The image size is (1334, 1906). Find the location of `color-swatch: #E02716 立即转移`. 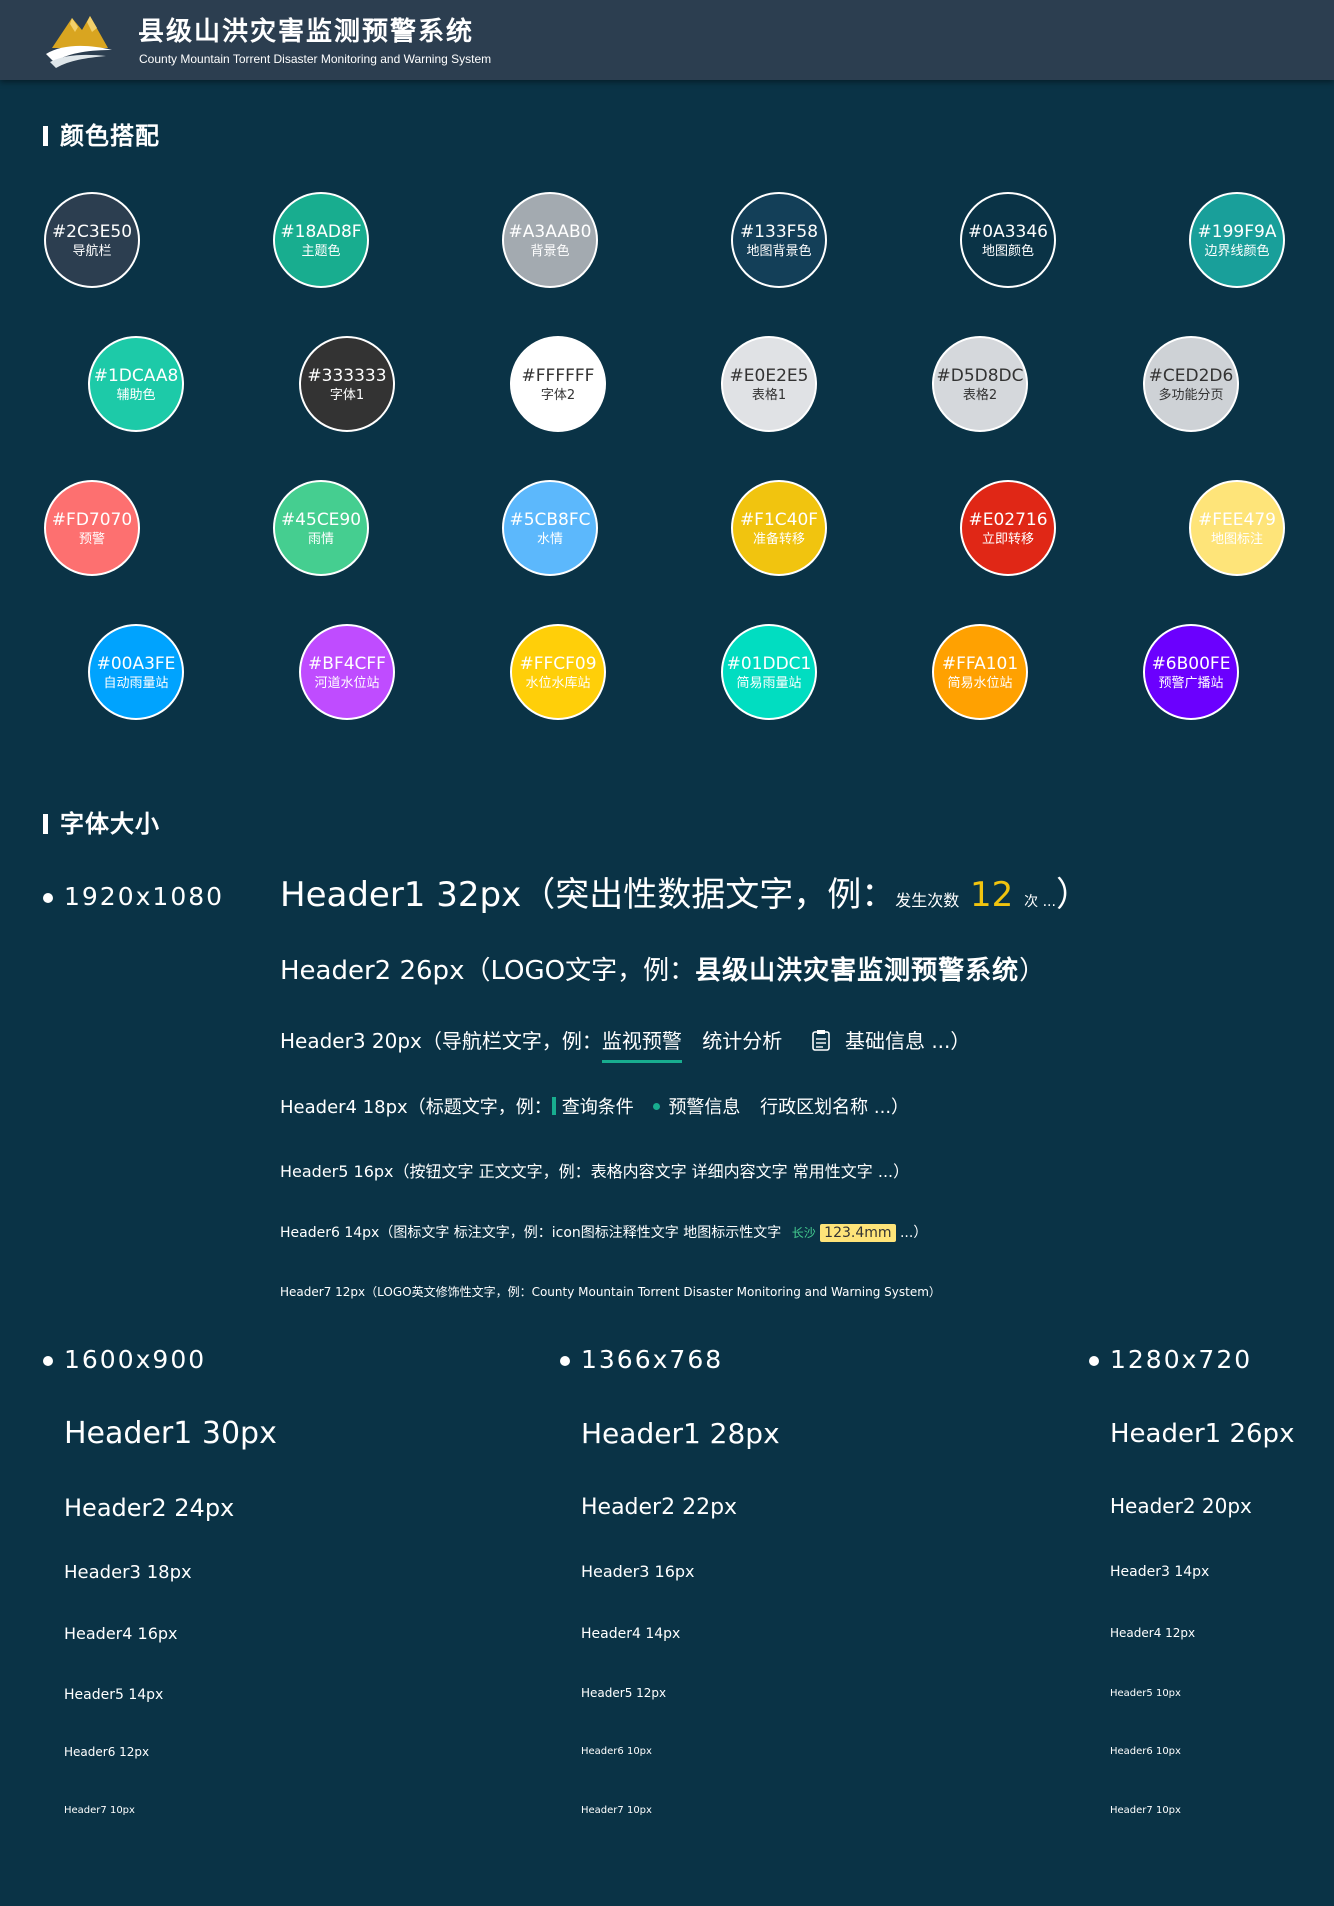

color-swatch: #E02716 立即转移 is located at coordinates (1008, 528).